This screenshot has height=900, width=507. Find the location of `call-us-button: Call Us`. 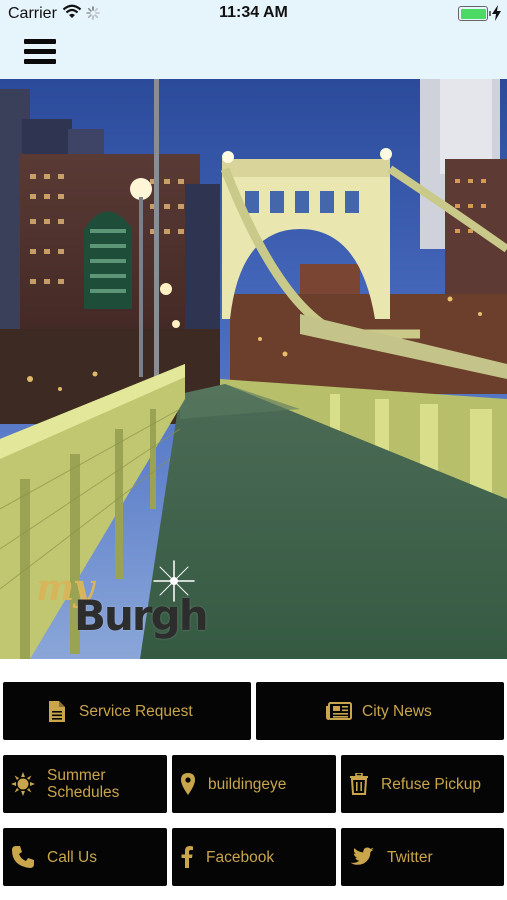

call-us-button: Call Us is located at coordinates (85, 857).